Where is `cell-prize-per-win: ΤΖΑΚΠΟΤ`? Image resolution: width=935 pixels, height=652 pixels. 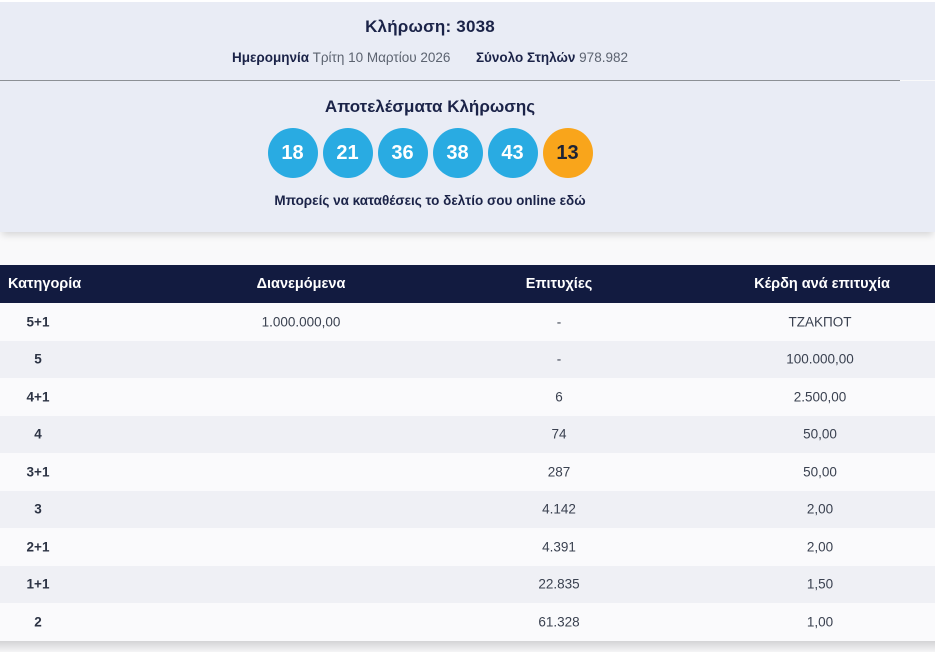
cell-prize-per-win: ΤΖΑΚΠΟΤ is located at coordinates (820, 322).